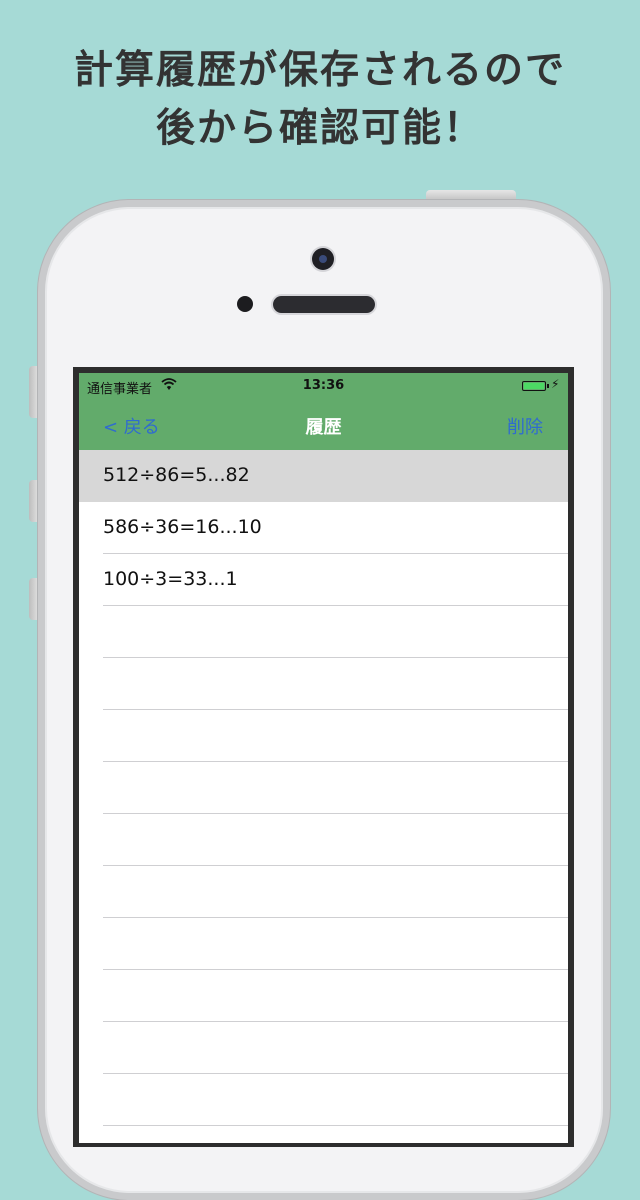  I want to click on front-camera-icon, so click(323, 259).